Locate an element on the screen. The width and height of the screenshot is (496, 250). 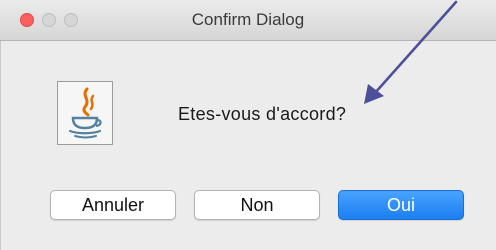
yes-button: Oui is located at coordinates (401, 205).